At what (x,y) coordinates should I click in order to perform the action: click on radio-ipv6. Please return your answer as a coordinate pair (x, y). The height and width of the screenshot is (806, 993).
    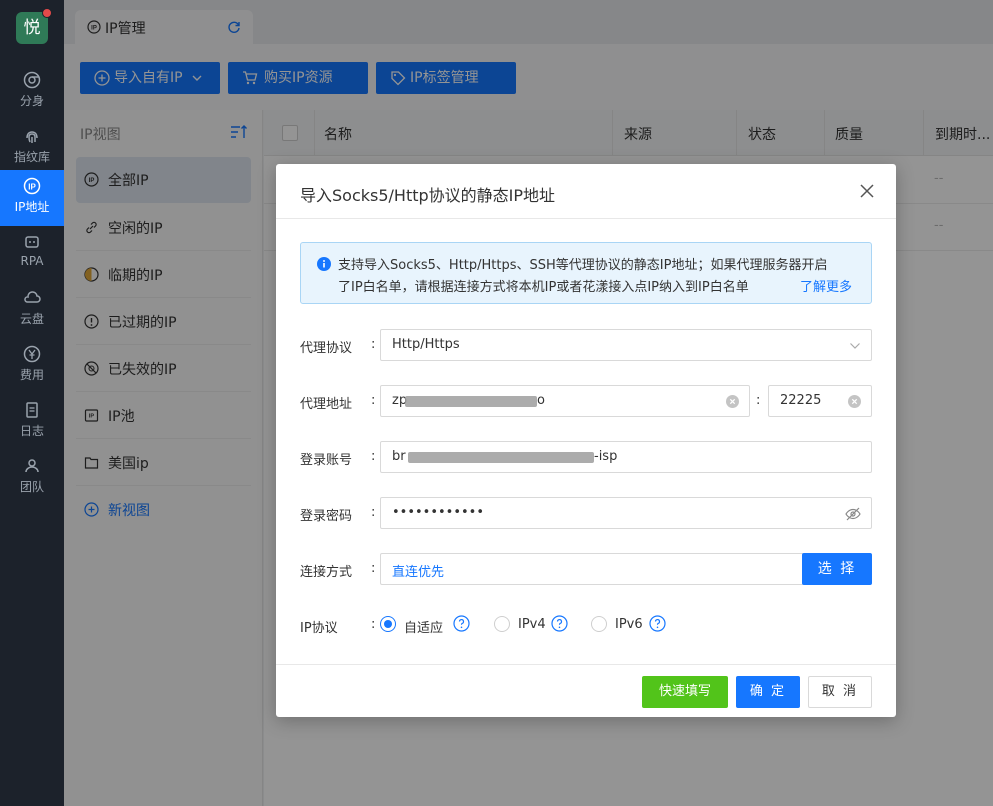
    Looking at the image, I should click on (599, 624).